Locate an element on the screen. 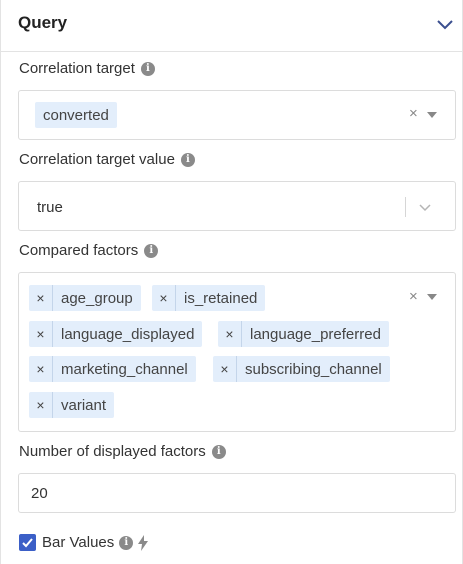  factor-chip: × marketing_channel is located at coordinates (112, 369).